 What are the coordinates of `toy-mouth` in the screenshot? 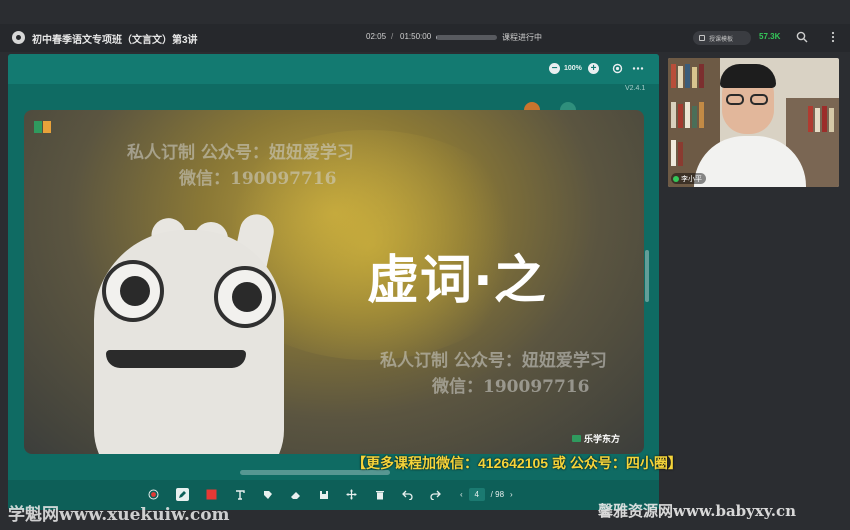 It's located at (176, 359).